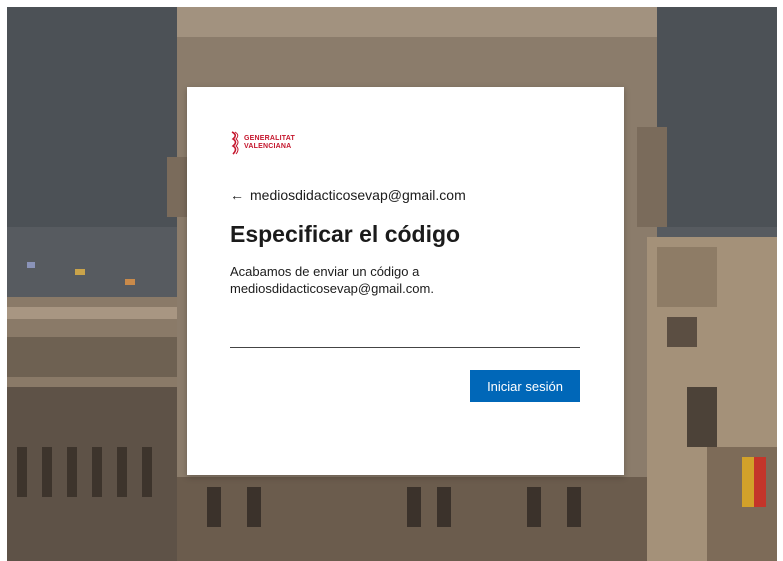  I want to click on generalitat-valenciana-logo: GENERALITAT VALENCIANA, so click(262, 143).